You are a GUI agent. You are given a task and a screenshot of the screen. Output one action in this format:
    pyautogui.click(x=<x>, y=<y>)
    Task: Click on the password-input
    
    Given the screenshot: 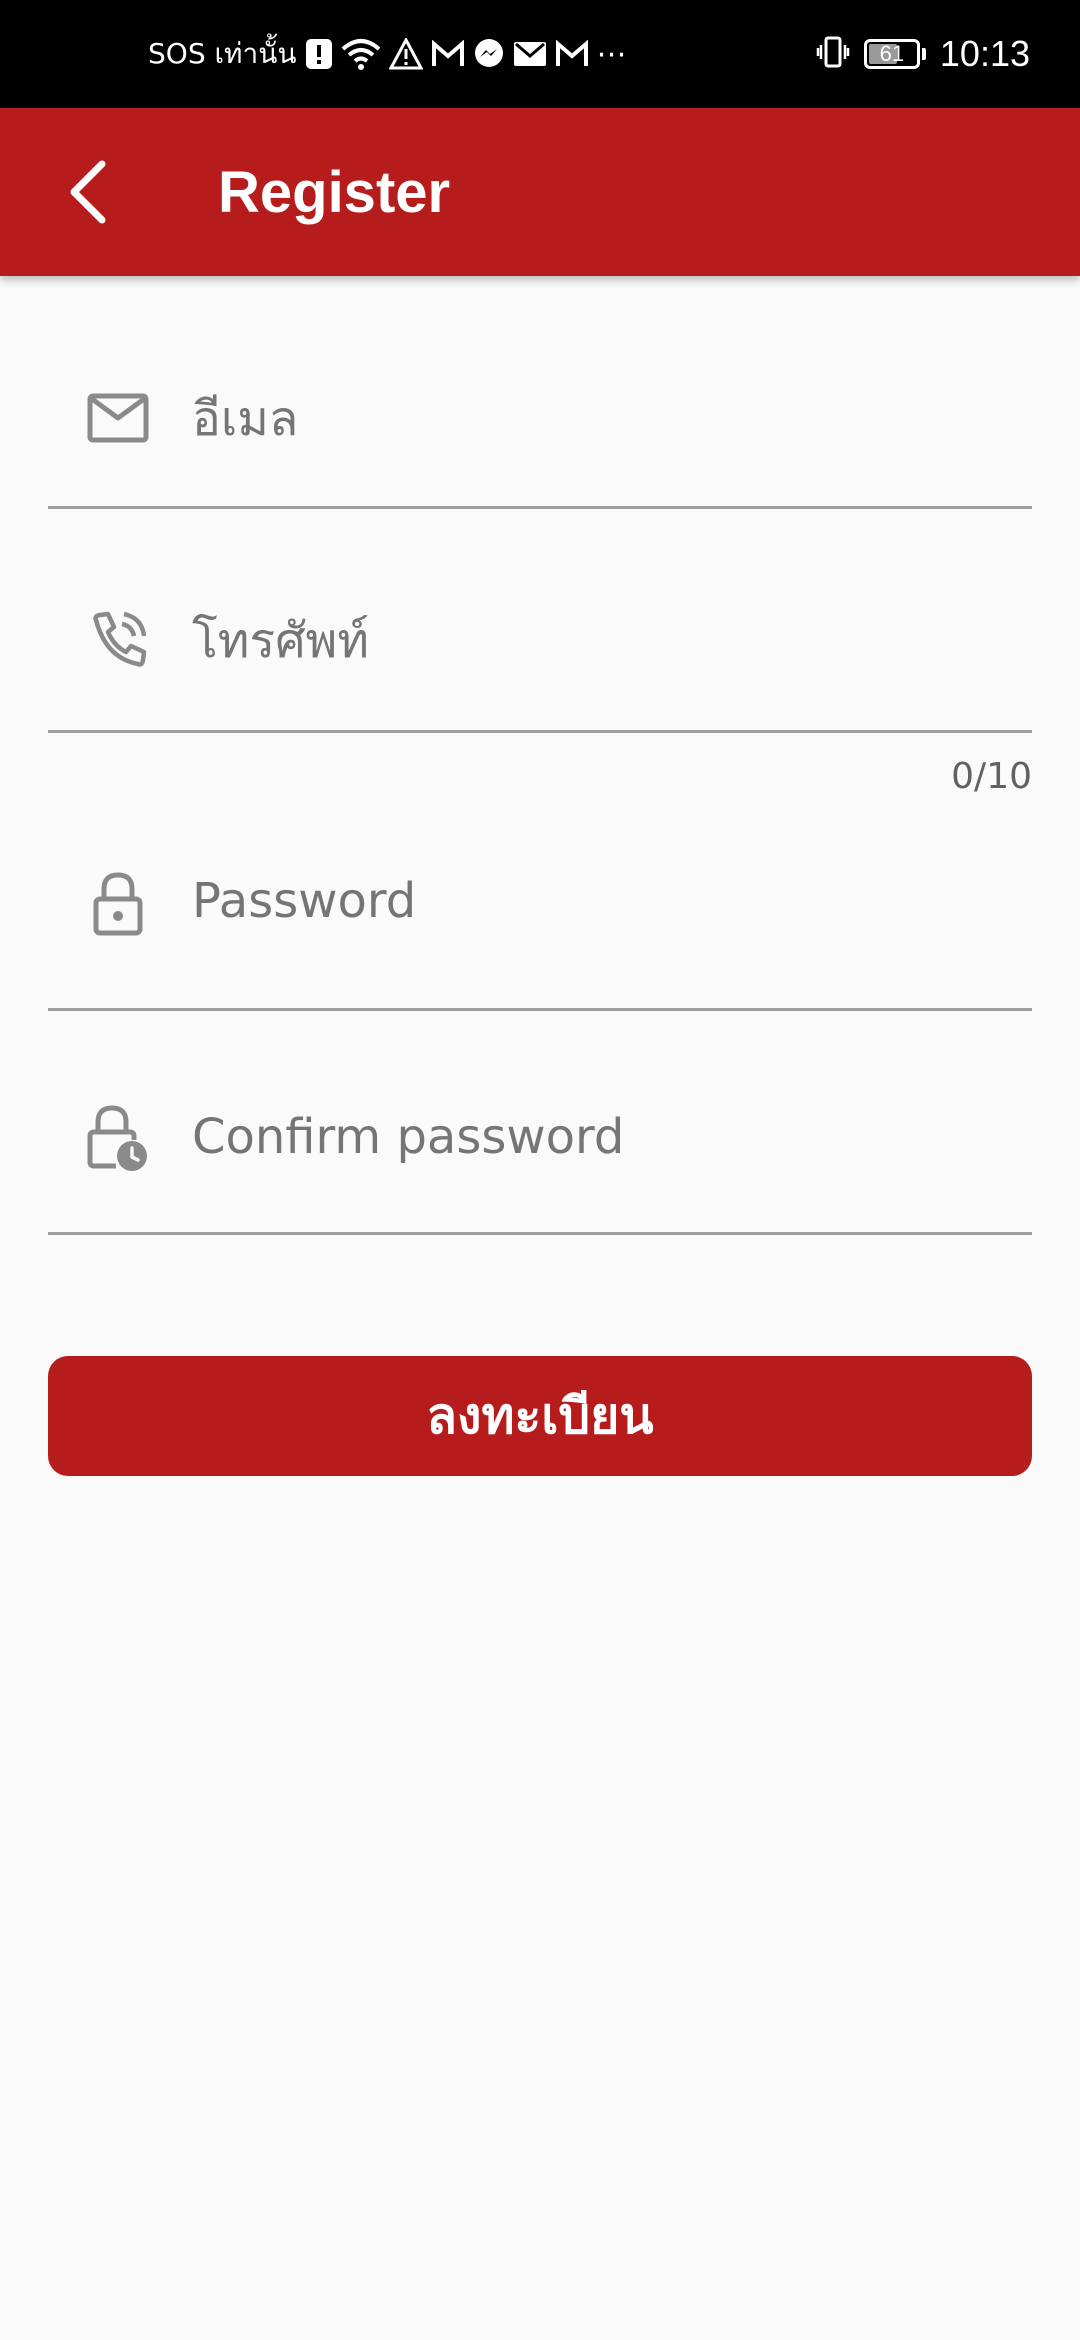 What is the action you would take?
    pyautogui.click(x=612, y=901)
    